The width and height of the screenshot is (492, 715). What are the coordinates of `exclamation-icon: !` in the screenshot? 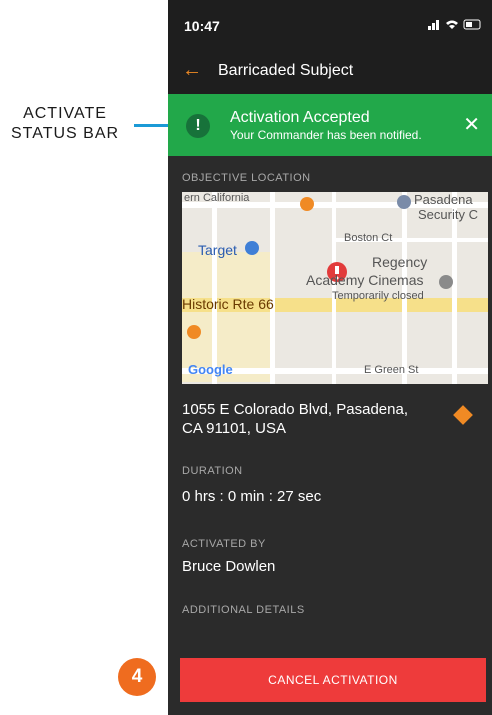 It's located at (198, 126).